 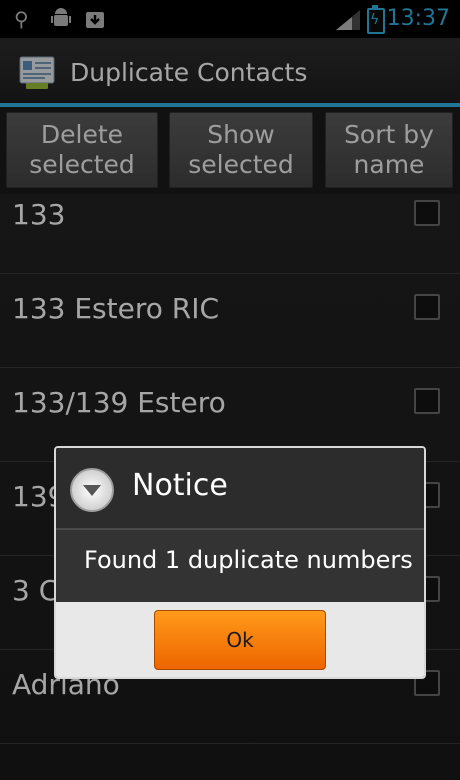 I want to click on dialog-message-area: Found 1 duplicate numbers, so click(x=240, y=566).